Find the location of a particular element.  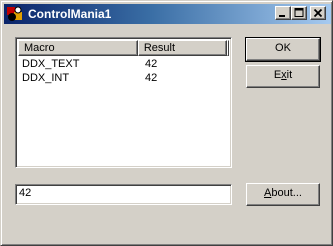

list-row: DDX_INT 42 is located at coordinates (123, 78).